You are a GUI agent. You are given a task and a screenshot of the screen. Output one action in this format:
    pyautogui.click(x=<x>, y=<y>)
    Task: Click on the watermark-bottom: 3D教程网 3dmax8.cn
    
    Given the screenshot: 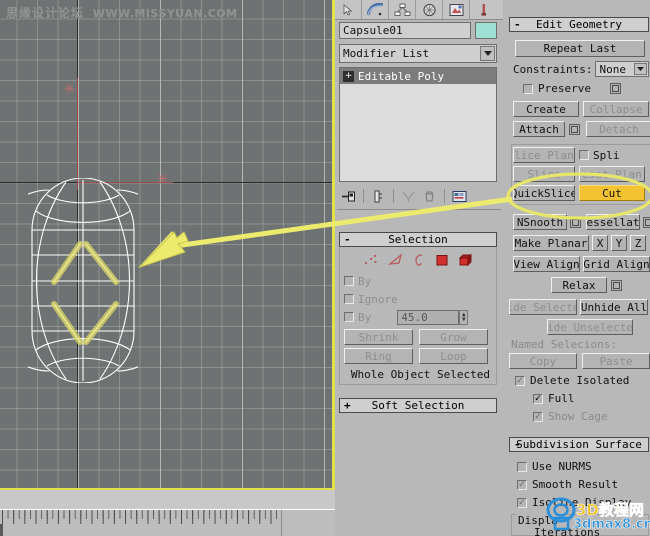 What is the action you would take?
    pyautogui.click(x=597, y=514)
    